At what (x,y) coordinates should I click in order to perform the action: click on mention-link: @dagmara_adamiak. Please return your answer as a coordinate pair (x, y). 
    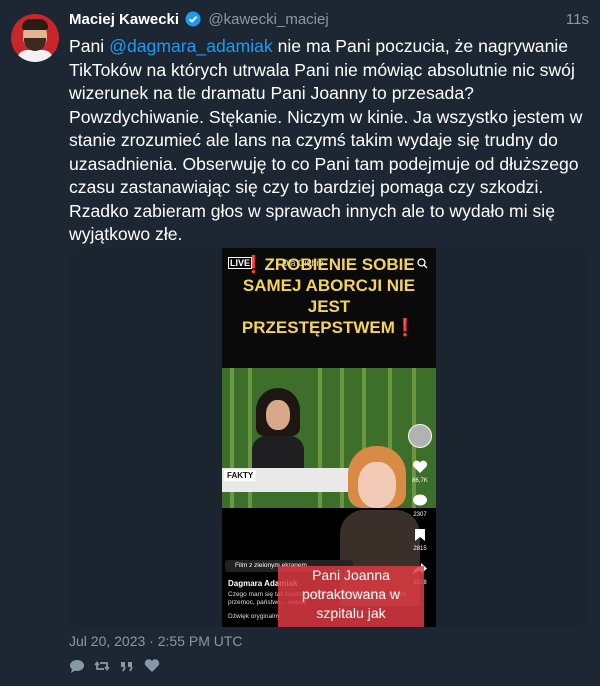
    Looking at the image, I should click on (191, 46).